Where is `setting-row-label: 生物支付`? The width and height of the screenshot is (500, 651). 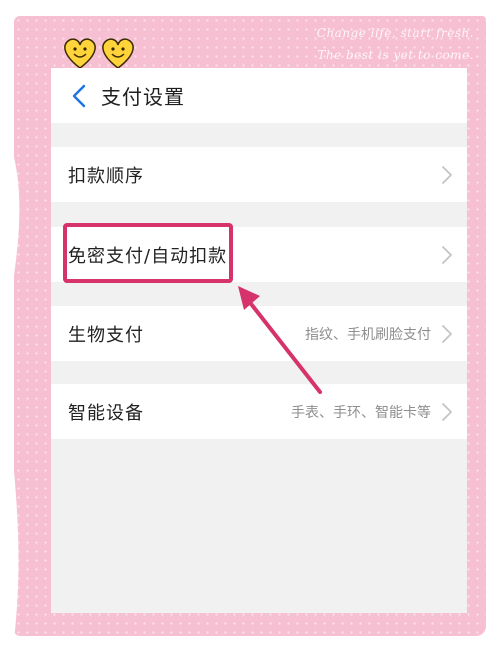 setting-row-label: 生物支付 is located at coordinates (106, 335).